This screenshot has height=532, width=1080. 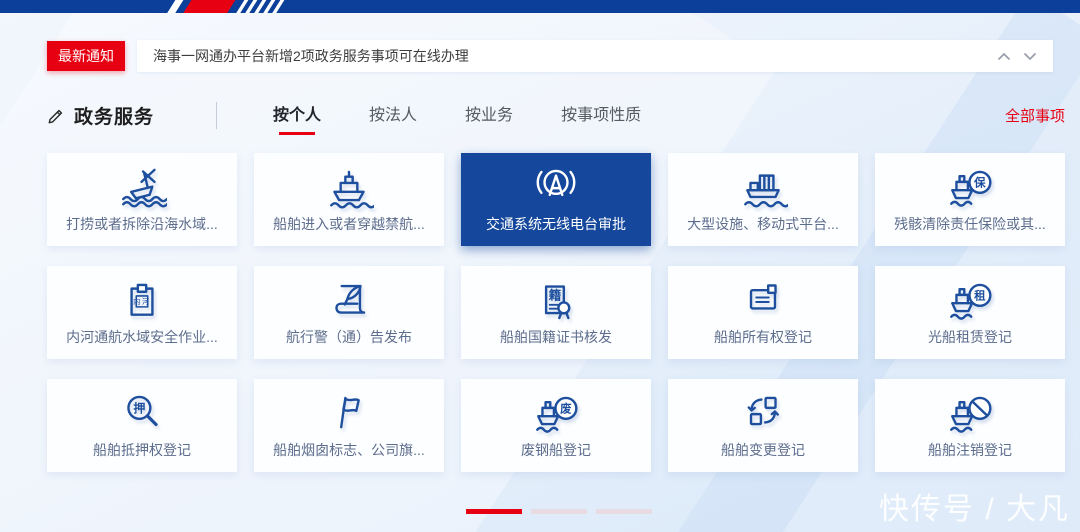 What do you see at coordinates (556, 409) in the screenshot?
I see `ship-badge-icon: 废` at bounding box center [556, 409].